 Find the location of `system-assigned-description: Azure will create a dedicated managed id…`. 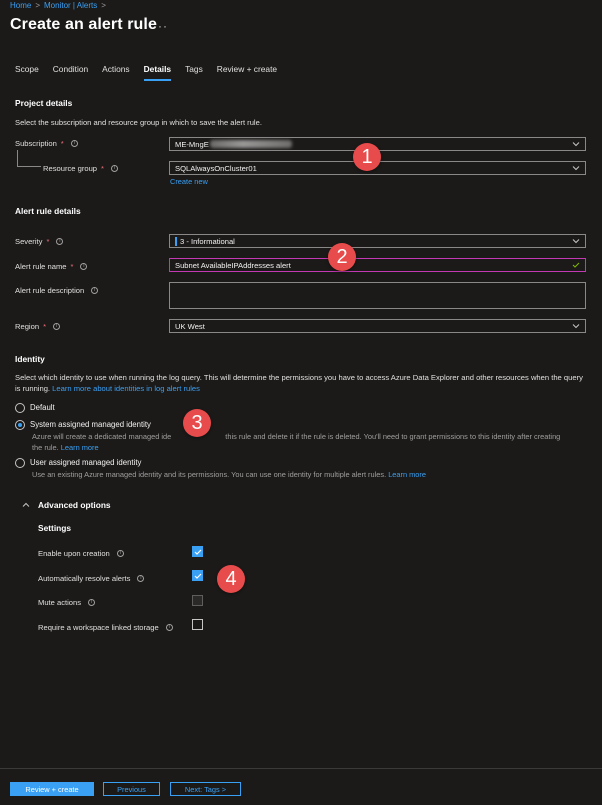

system-assigned-description: Azure will create a dedicated managed id… is located at coordinates (312, 442).